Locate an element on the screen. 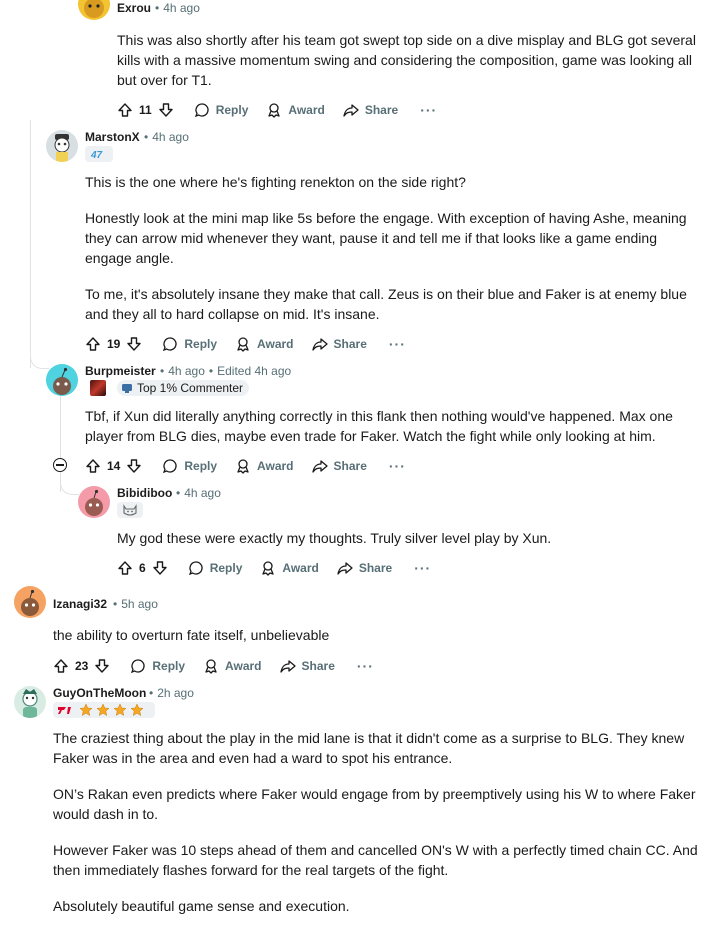 Image resolution: width=714 pixels, height=932 pixels. username: MarstonX is located at coordinates (112, 137).